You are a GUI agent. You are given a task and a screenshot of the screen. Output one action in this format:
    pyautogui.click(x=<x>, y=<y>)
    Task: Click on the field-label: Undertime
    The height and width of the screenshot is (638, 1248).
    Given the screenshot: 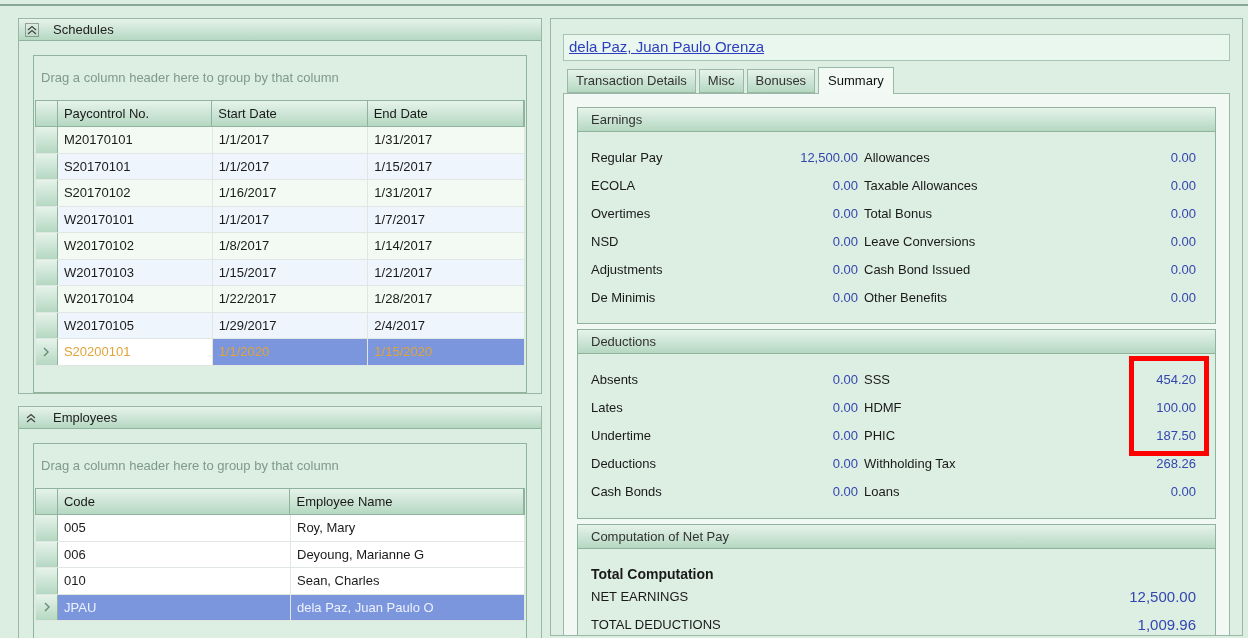 What is the action you would take?
    pyautogui.click(x=621, y=436)
    